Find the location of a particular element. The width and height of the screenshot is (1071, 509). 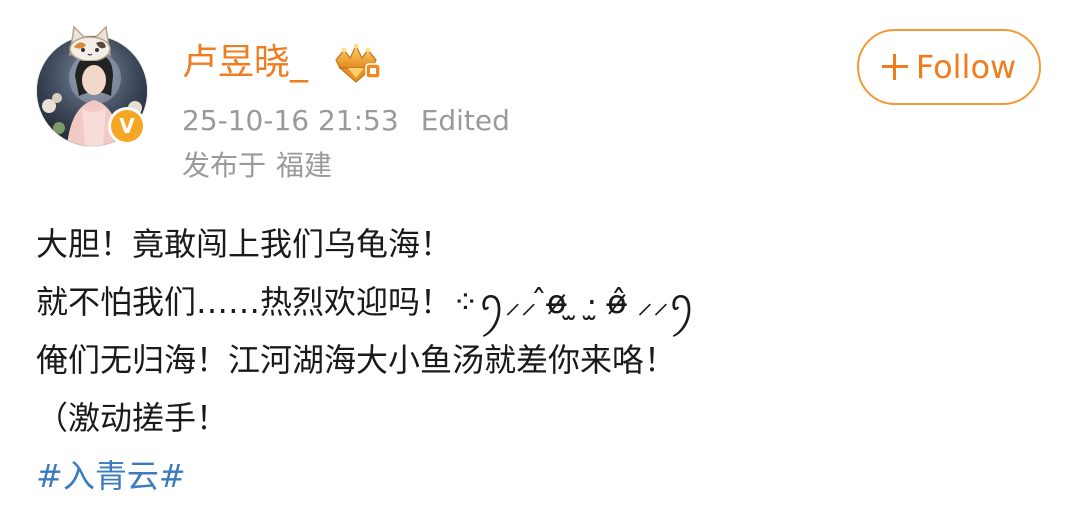

edited-label: Edited is located at coordinates (465, 120).